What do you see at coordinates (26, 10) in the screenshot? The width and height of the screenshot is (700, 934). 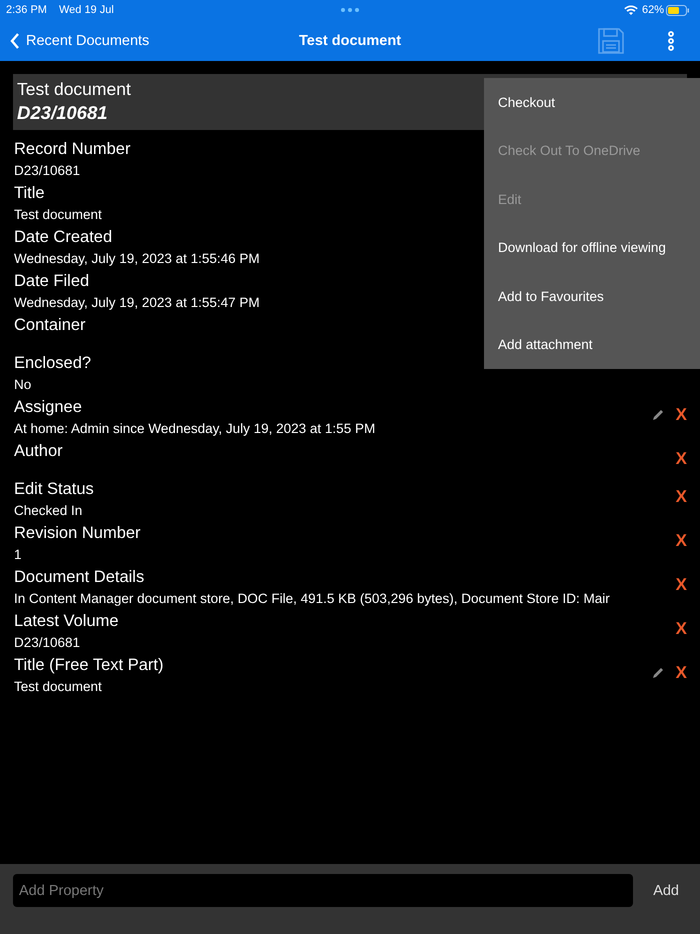 I see `status-time: 2:36 PM` at bounding box center [26, 10].